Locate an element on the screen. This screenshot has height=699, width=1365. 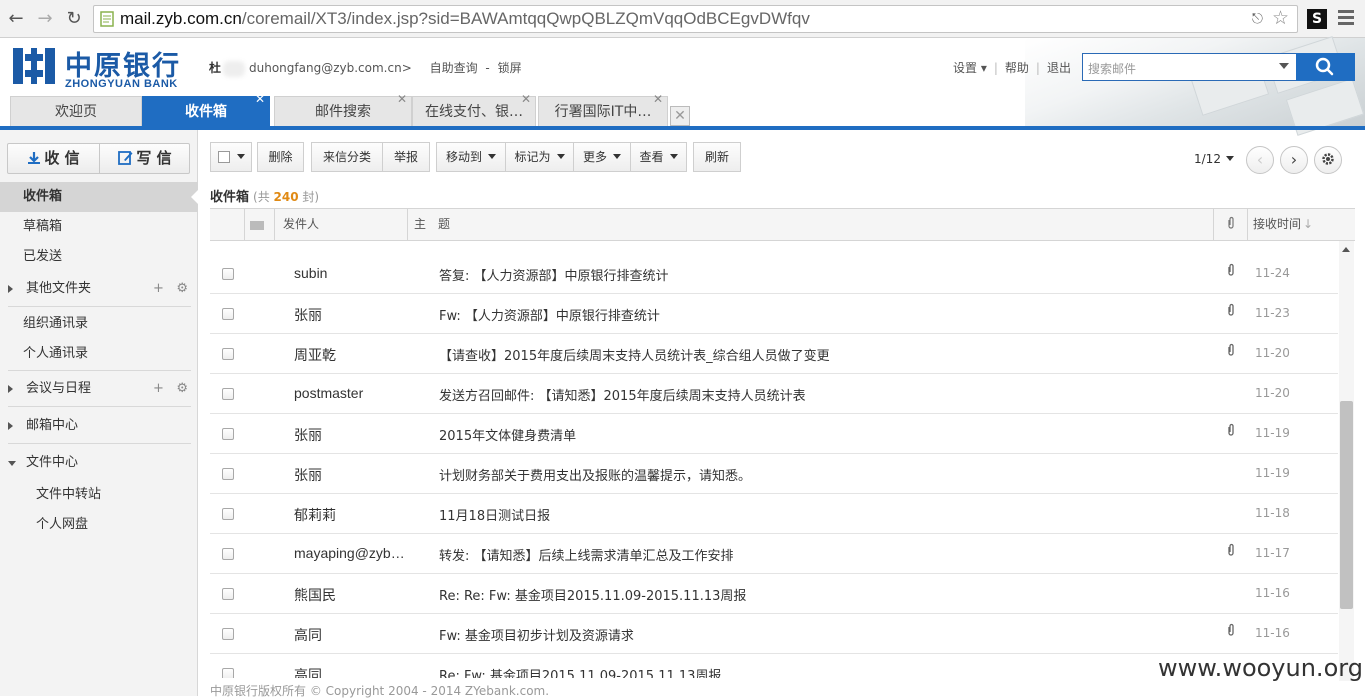
delete-button: 删除 is located at coordinates (280, 157).